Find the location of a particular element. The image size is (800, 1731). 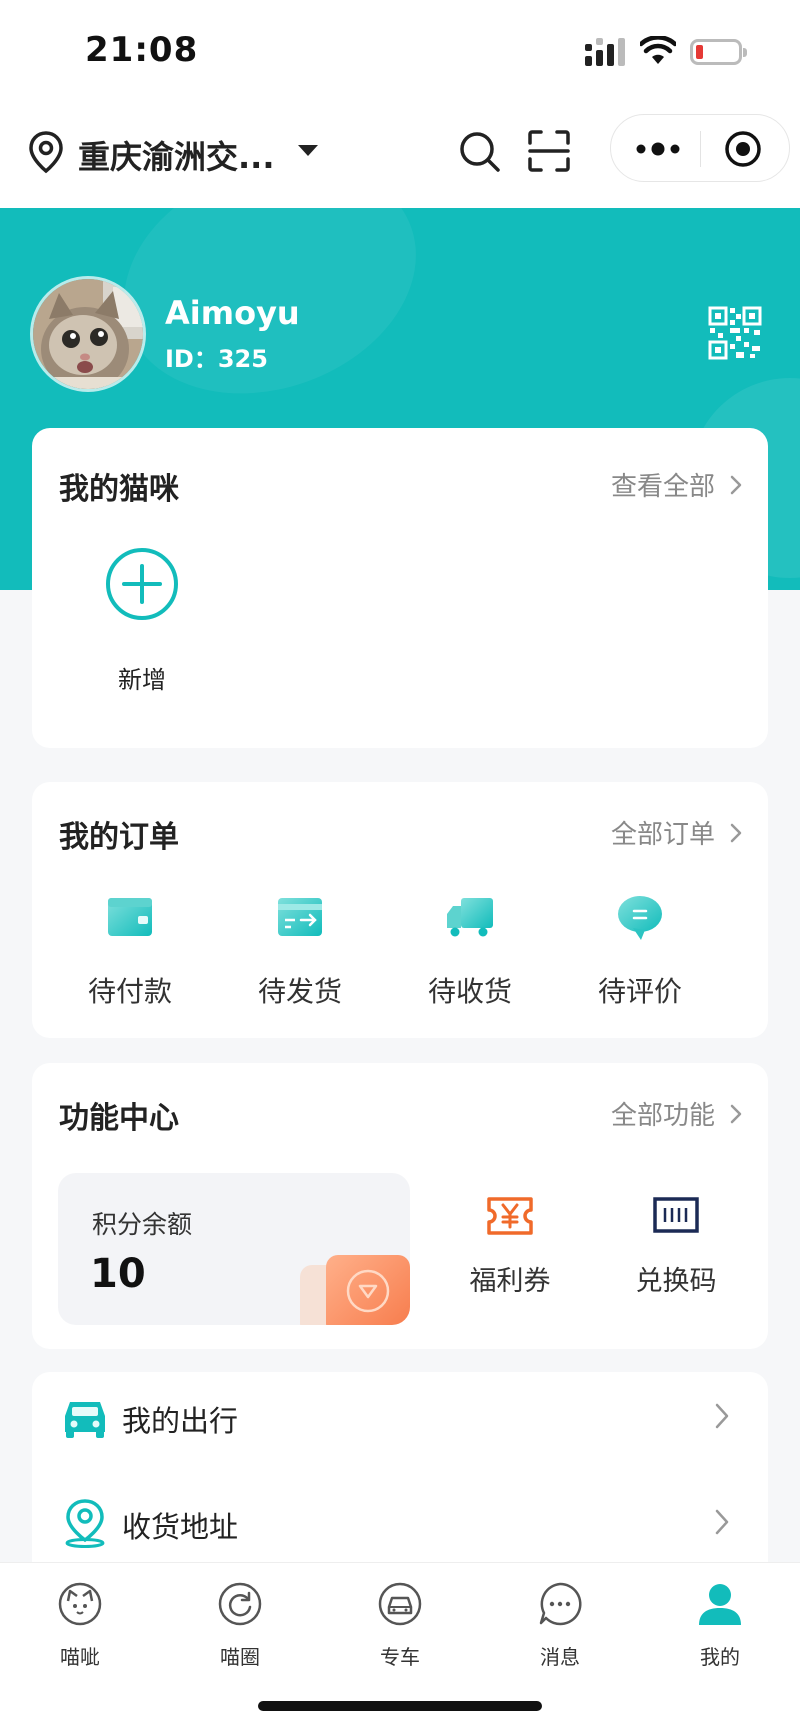

chat-bubble-icon is located at coordinates (640, 918).